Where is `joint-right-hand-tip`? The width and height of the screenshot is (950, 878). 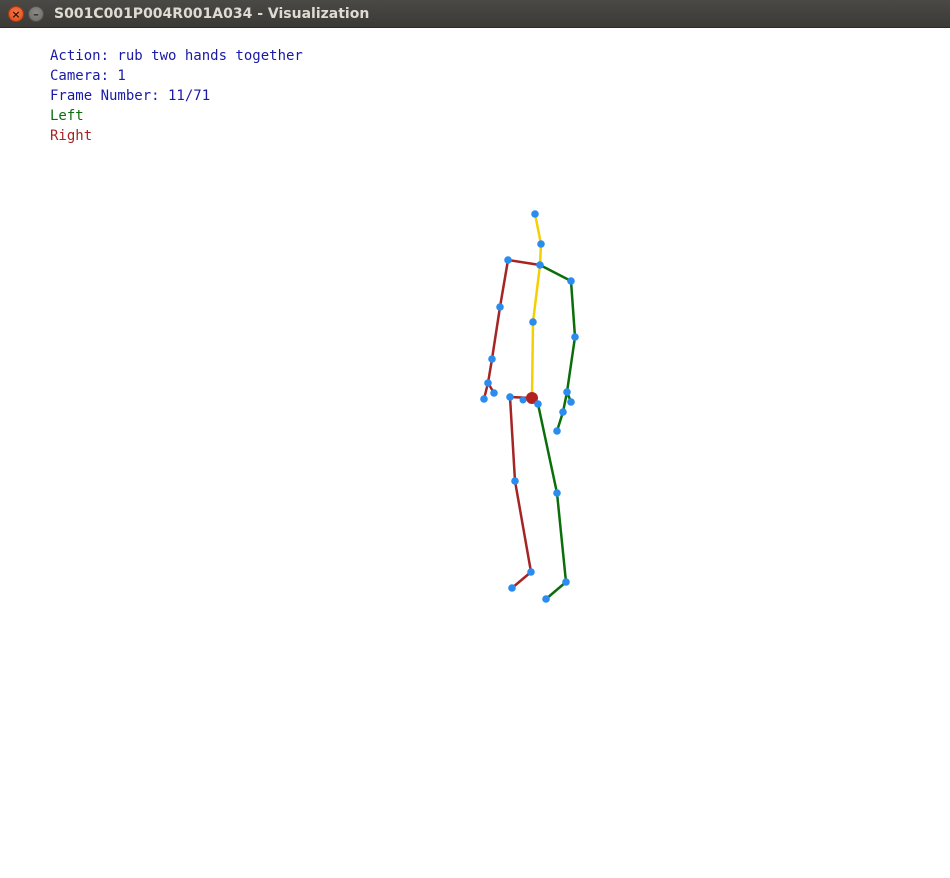 joint-right-hand-tip is located at coordinates (484, 399).